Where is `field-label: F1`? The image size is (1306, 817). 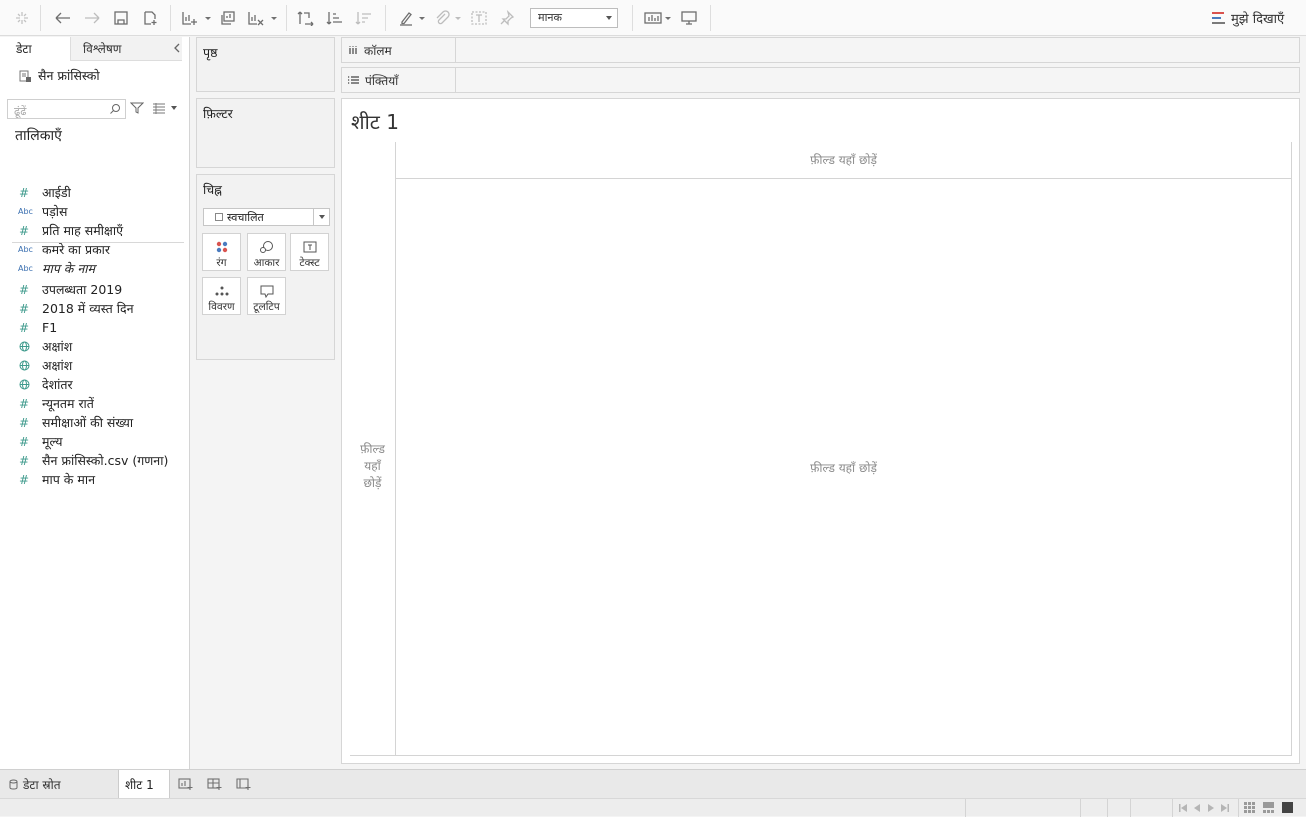
field-label: F1 is located at coordinates (50, 327).